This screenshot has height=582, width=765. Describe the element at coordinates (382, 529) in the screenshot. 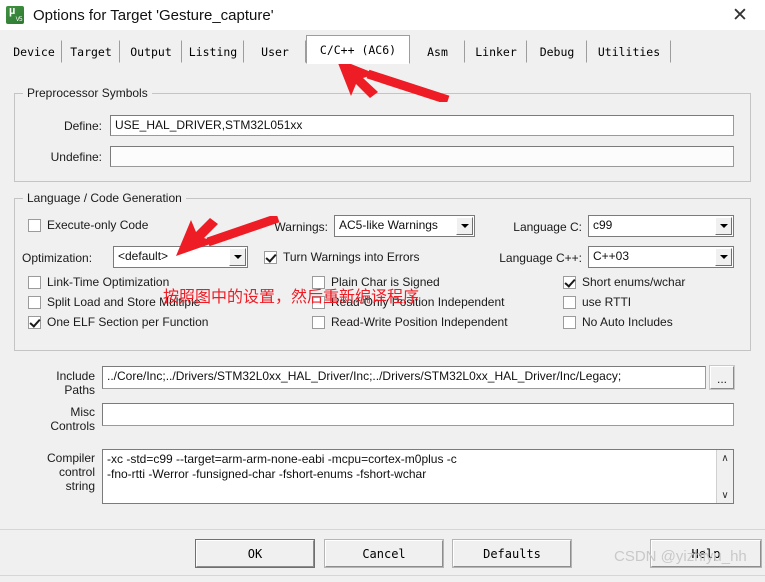

I see `button-bar-divider` at that location.